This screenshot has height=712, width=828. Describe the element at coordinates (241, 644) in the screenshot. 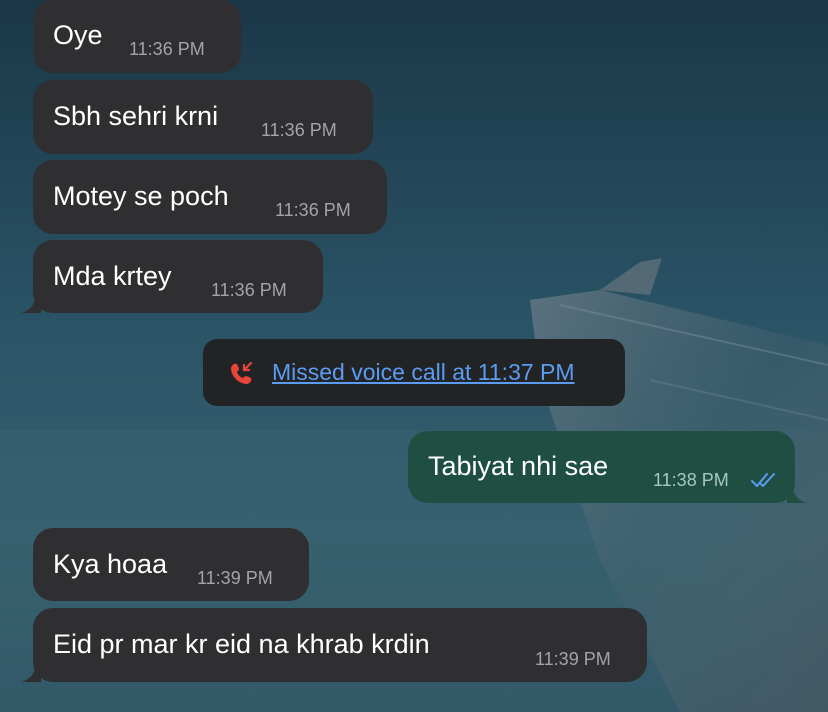

I see `message-text: Eid pr mar kr eid na khrab krdin` at that location.